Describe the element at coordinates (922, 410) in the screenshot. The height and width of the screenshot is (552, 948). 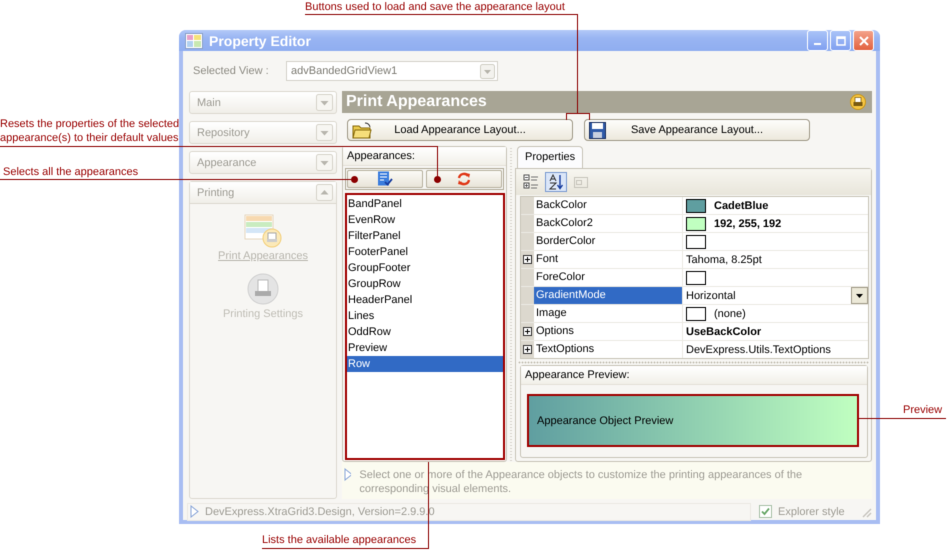
I see `callout-text: Preview` at that location.